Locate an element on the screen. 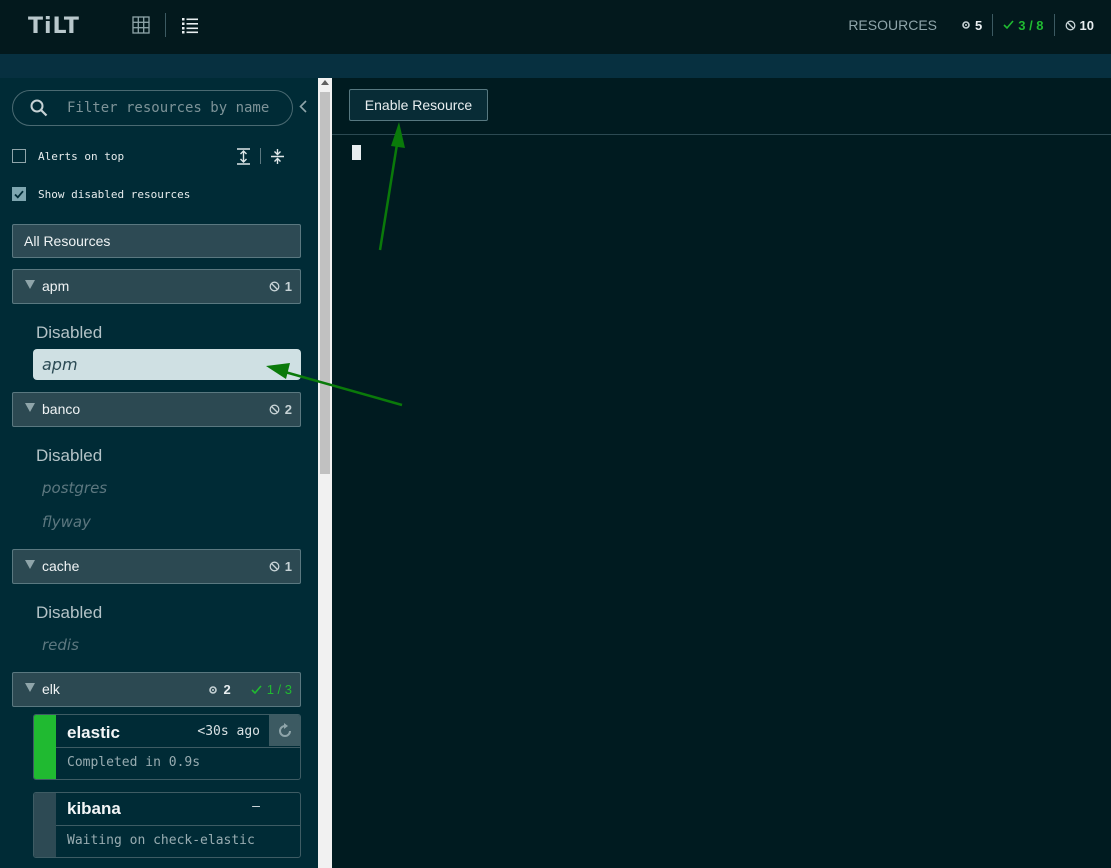  group-healthy-ratio: 1 / 3 is located at coordinates (279, 689).